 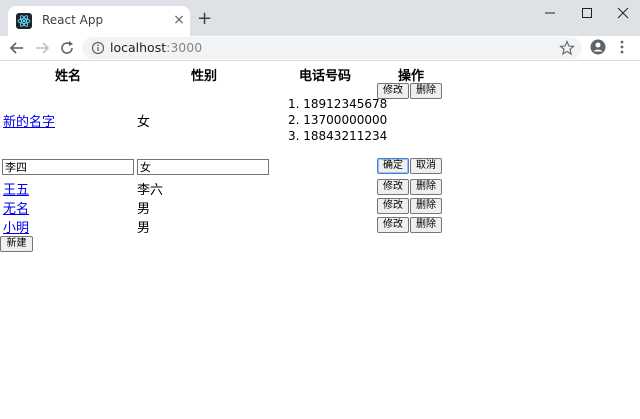 What do you see at coordinates (16, 188) in the screenshot?
I see `row-name-link: 王五` at bounding box center [16, 188].